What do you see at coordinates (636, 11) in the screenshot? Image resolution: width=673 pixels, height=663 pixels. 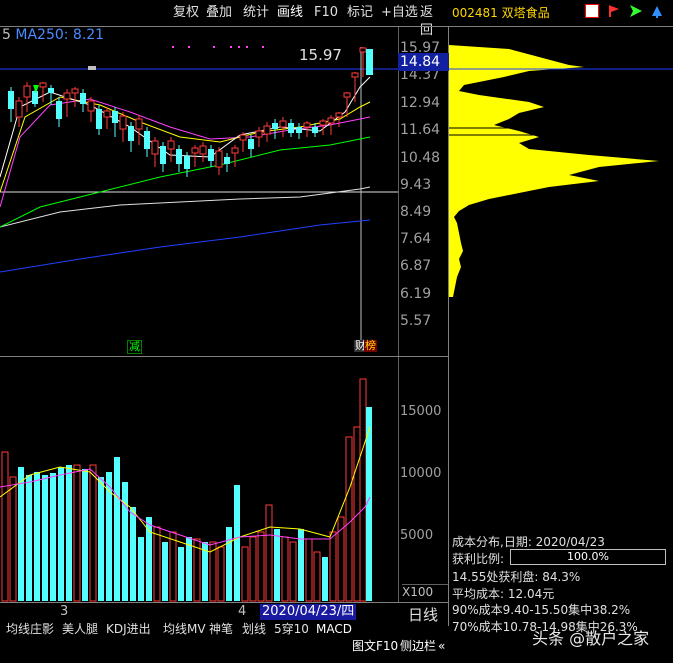 I see `arrow-icon` at bounding box center [636, 11].